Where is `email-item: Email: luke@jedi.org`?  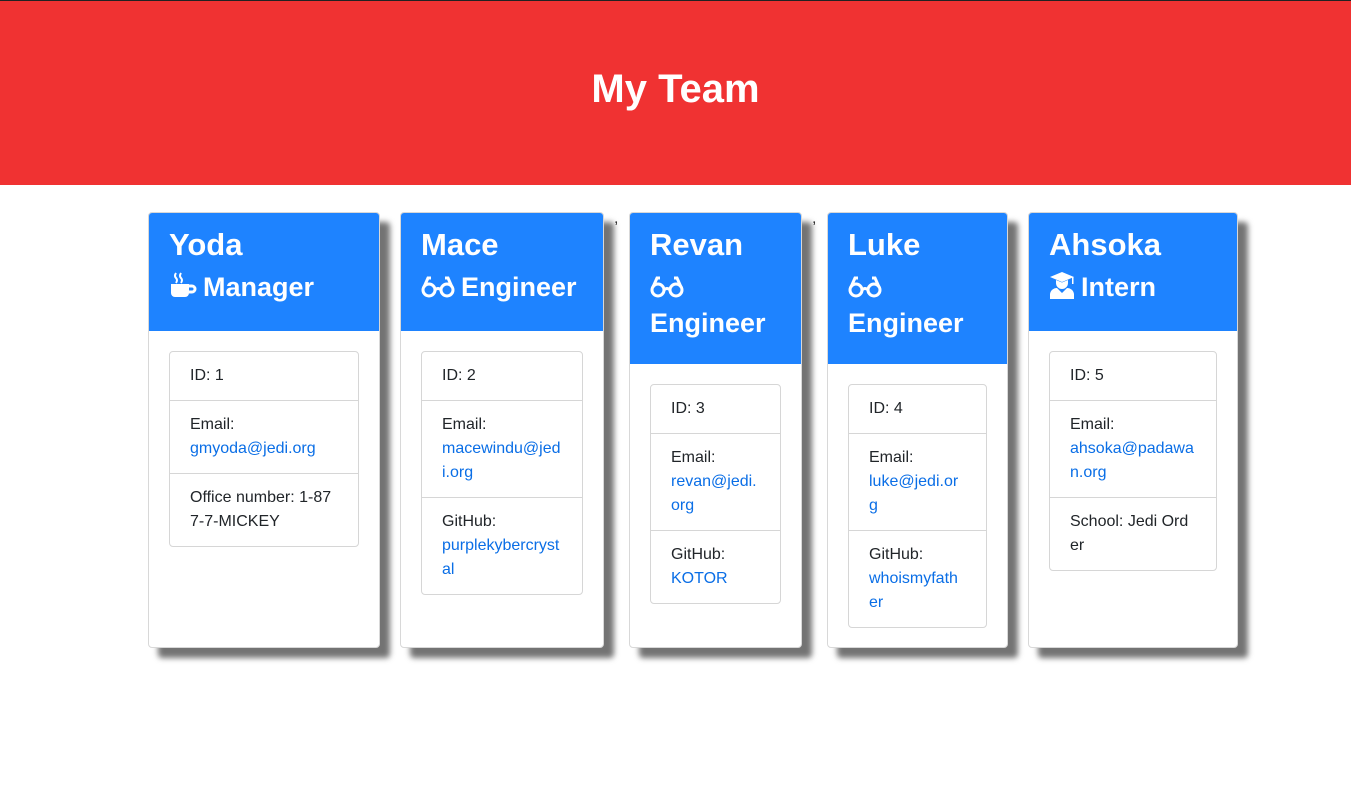
email-item: Email: luke@jedi.org is located at coordinates (917, 482).